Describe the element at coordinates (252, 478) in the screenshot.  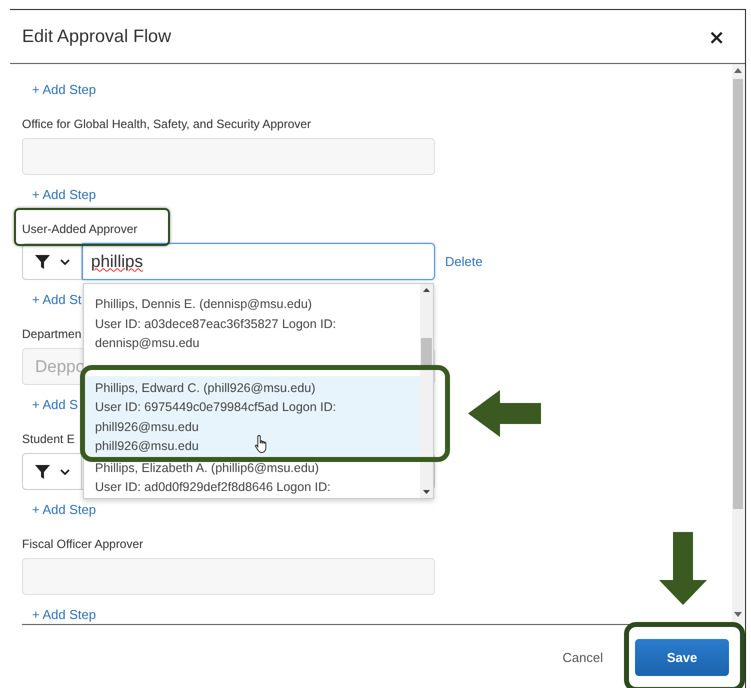
I see `suggestion-item: Phillips, Elizabeth A. (phillip6@msu.edu) User ID: ad0d0f929def2f8d8646 Logon ID:` at that location.